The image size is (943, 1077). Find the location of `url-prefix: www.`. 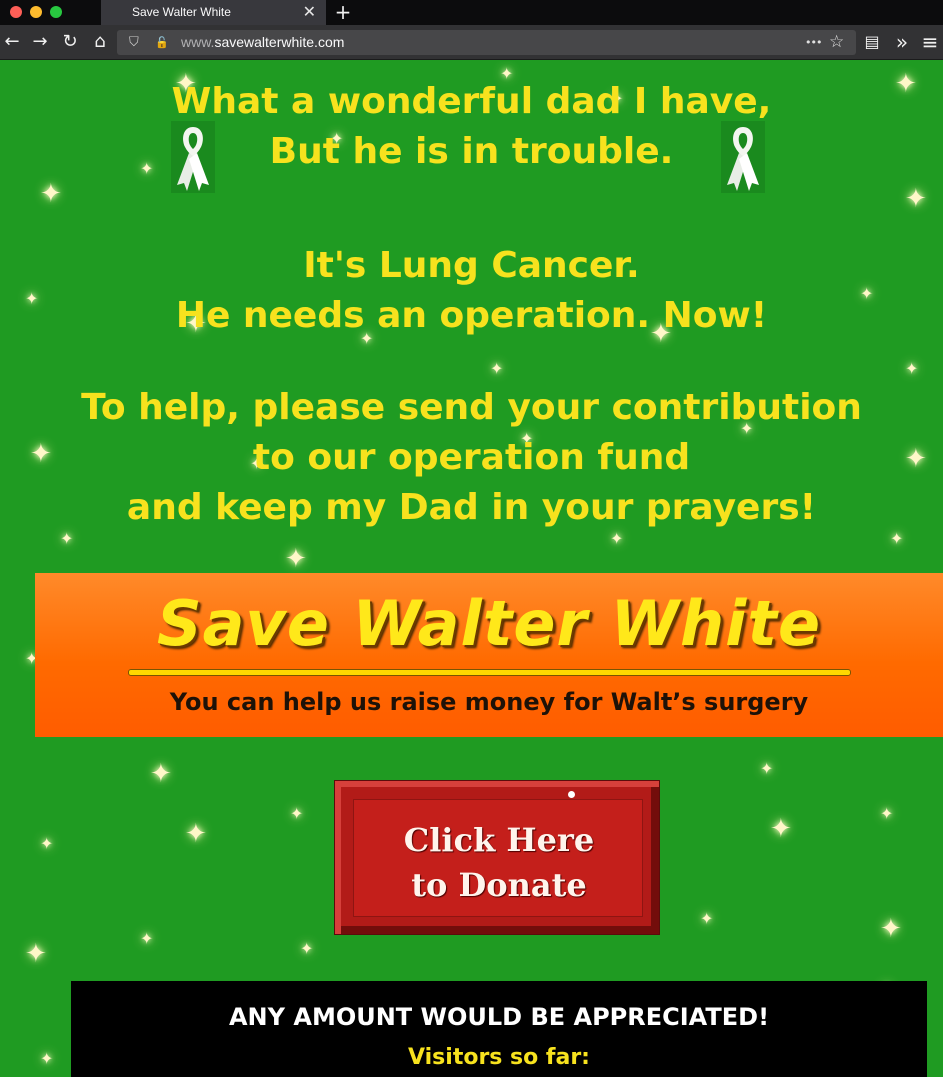

url-prefix: www. is located at coordinates (198, 42).